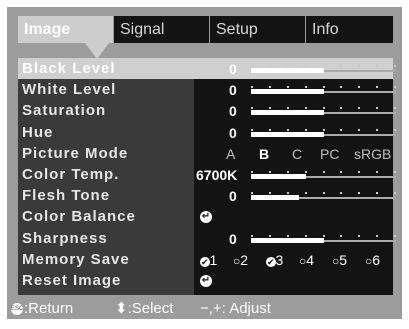 This screenshot has width=409, height=329. I want to click on tab-setup-label: Setup, so click(237, 29).